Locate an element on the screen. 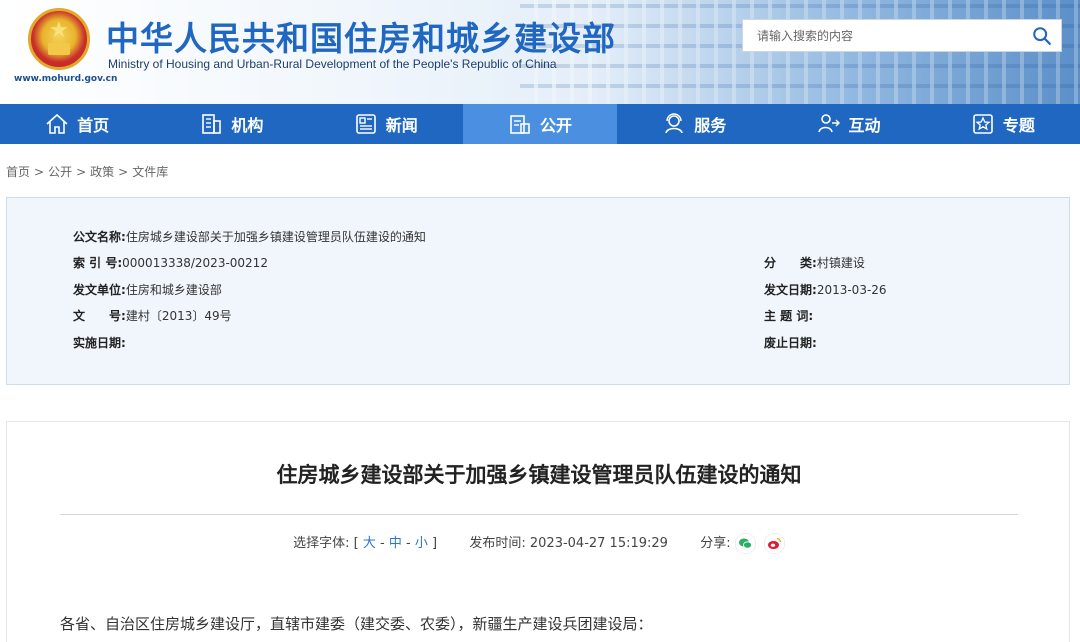 The height and width of the screenshot is (642, 1080). nav-item-home: 首页 is located at coordinates (77, 124).